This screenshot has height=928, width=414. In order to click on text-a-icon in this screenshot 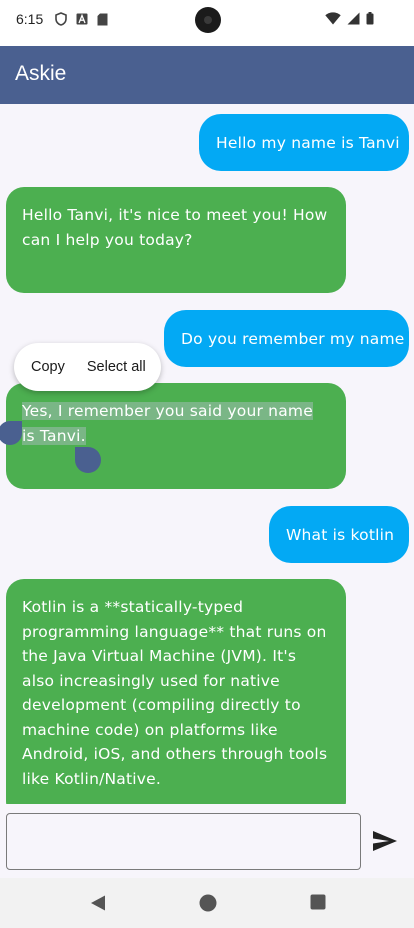, I will do `click(82, 19)`.